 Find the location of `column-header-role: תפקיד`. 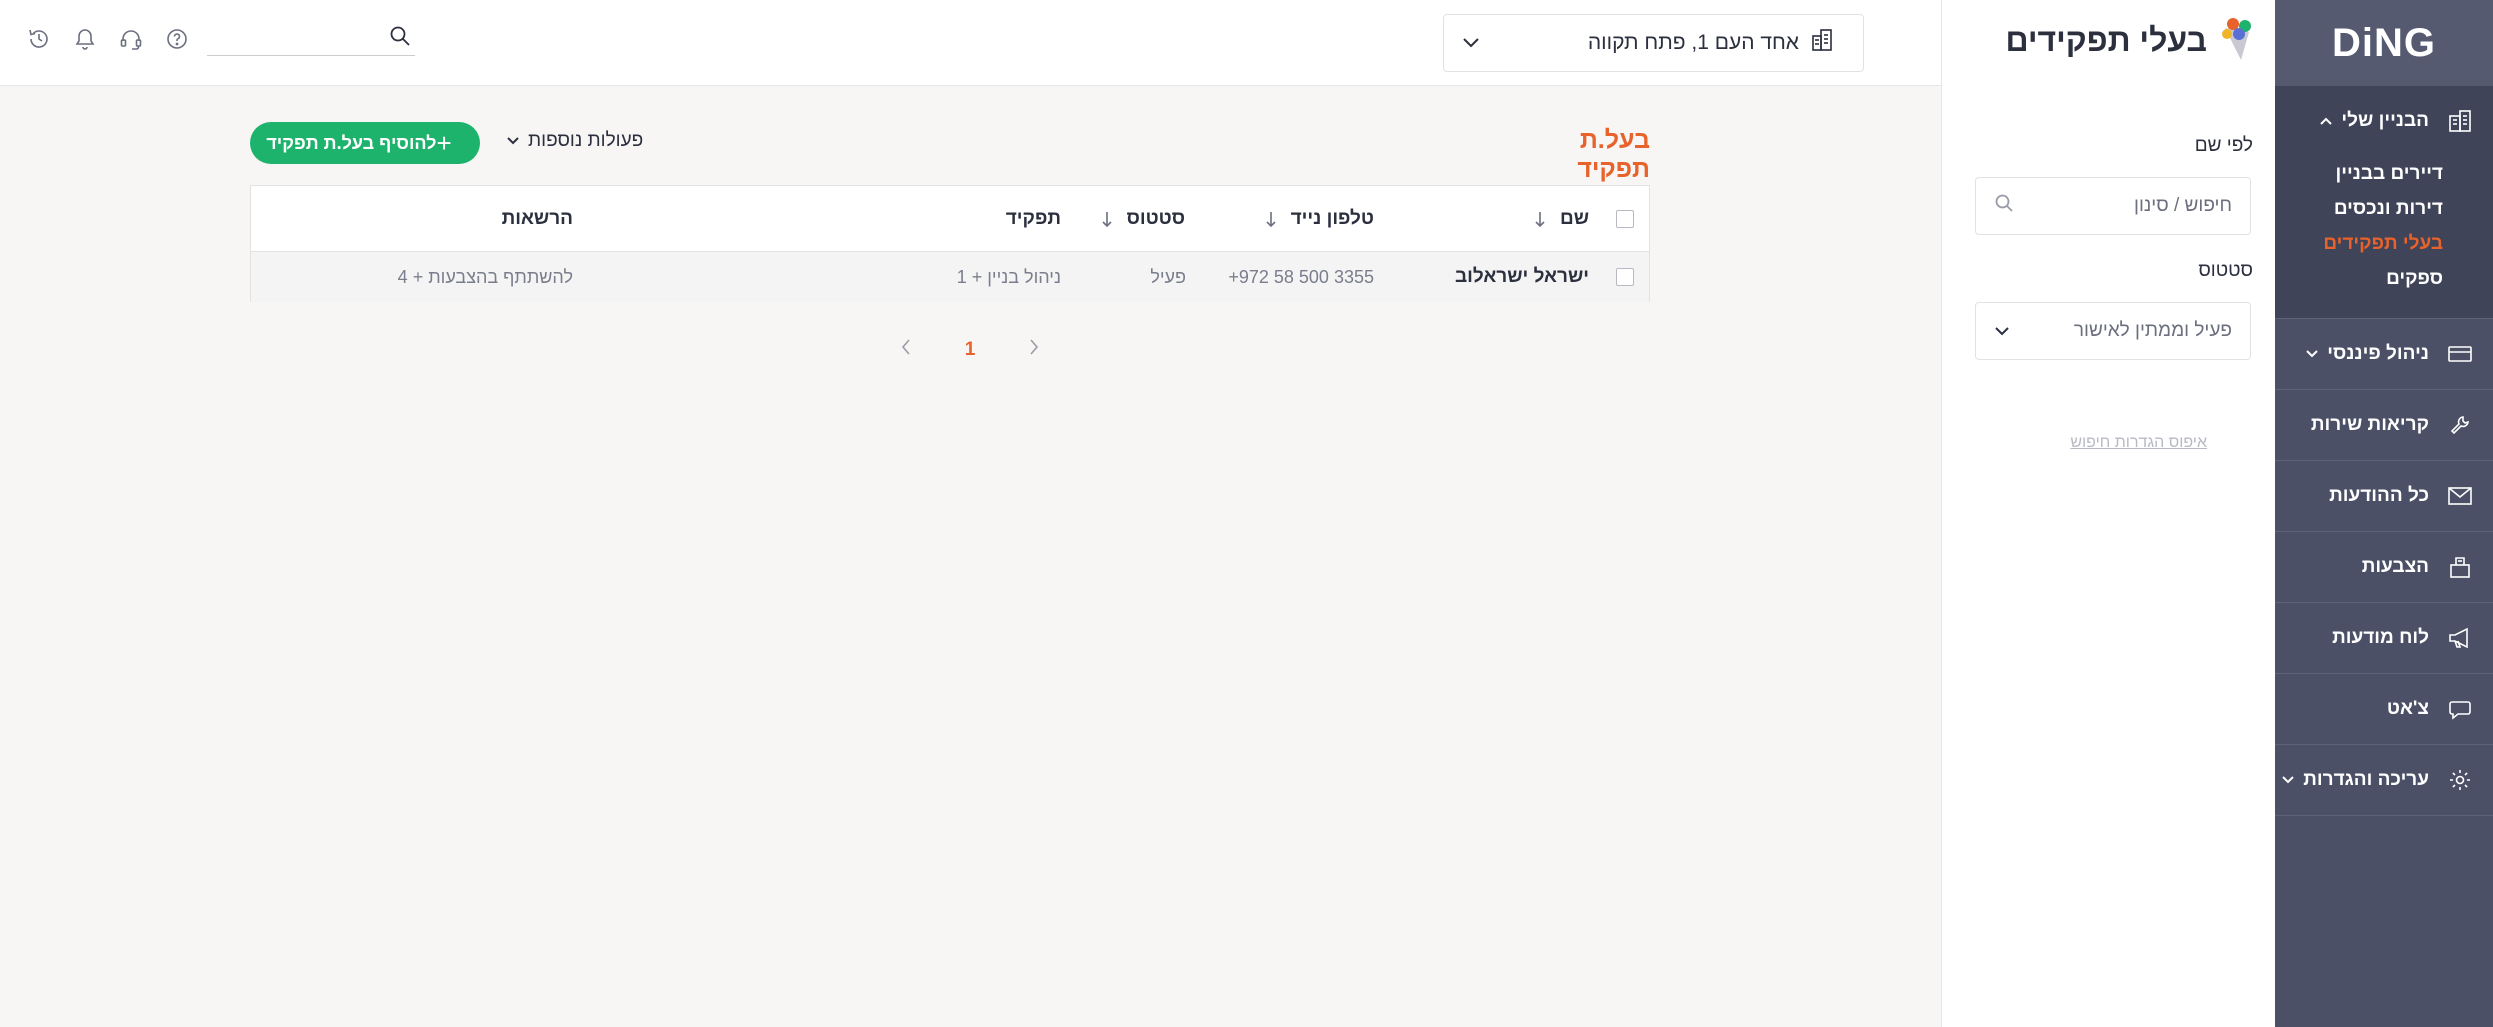

column-header-role: תפקיד is located at coordinates (1033, 218).